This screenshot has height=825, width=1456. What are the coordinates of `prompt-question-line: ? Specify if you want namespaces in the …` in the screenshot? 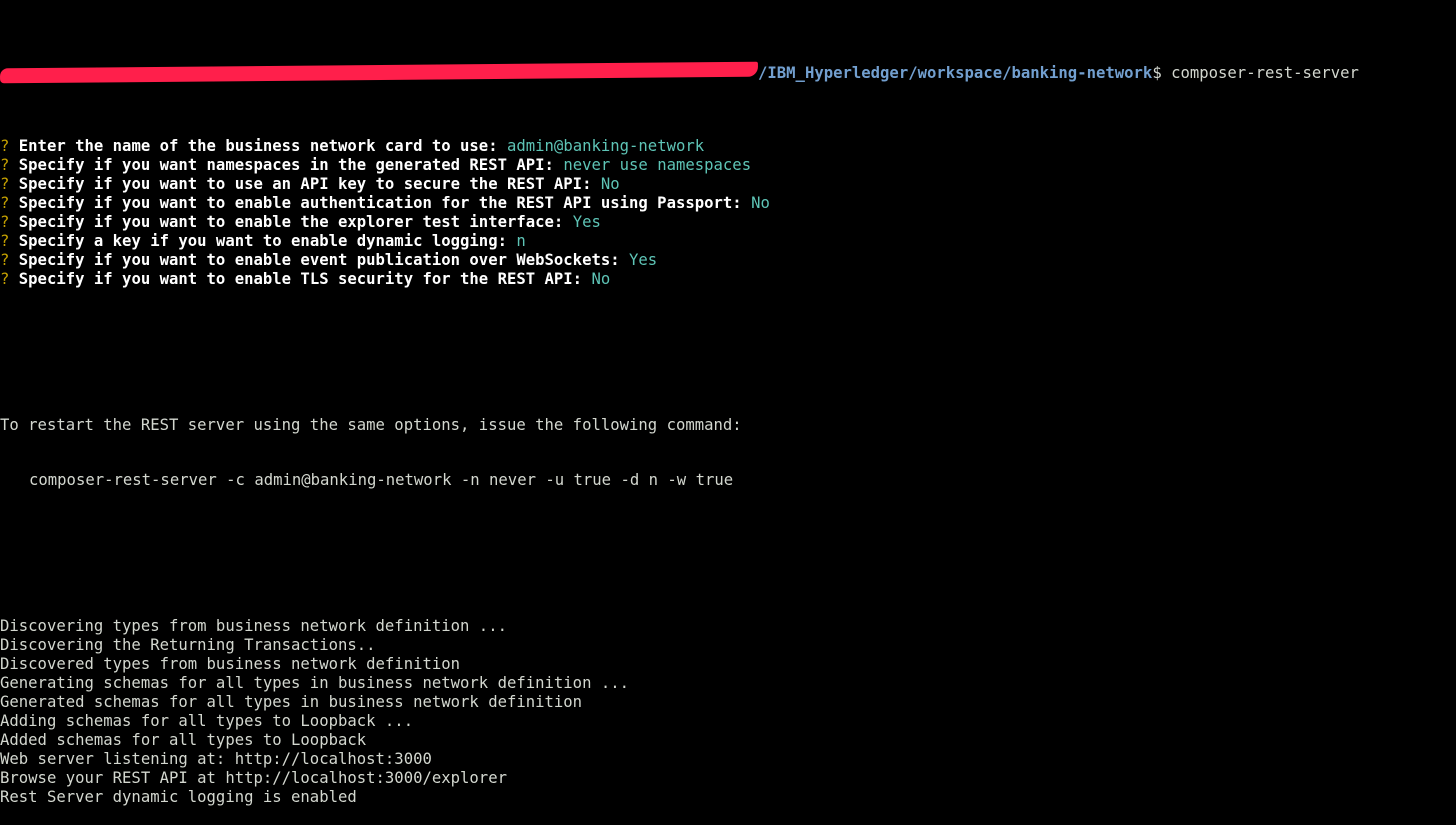 It's located at (728, 165).